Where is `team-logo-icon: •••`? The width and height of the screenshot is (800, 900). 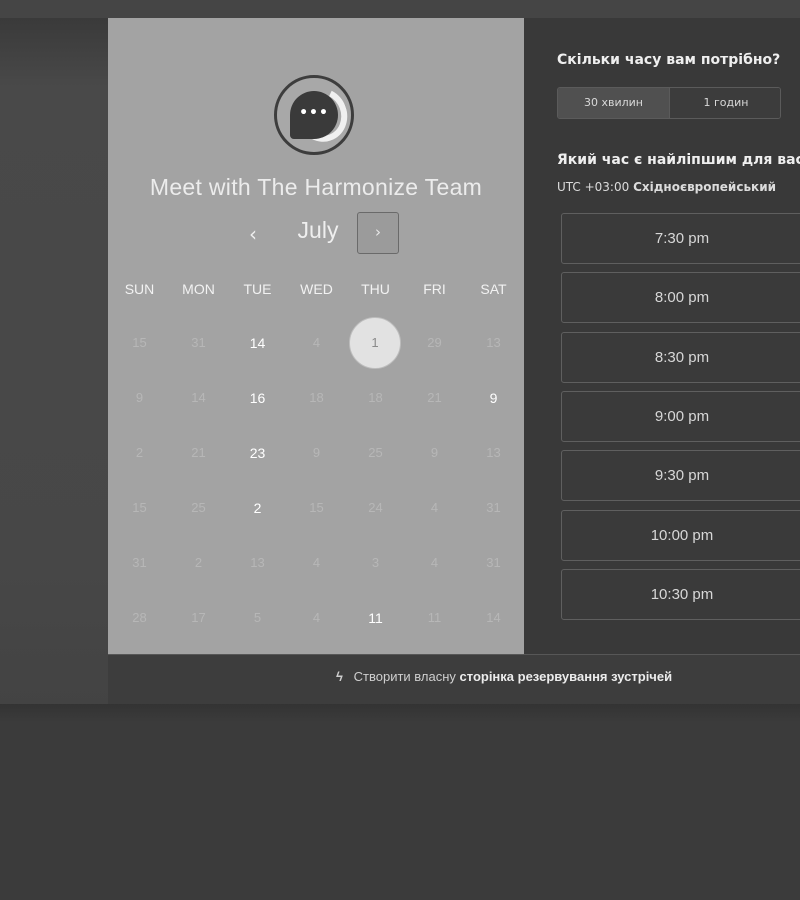 team-logo-icon: ••• is located at coordinates (314, 115).